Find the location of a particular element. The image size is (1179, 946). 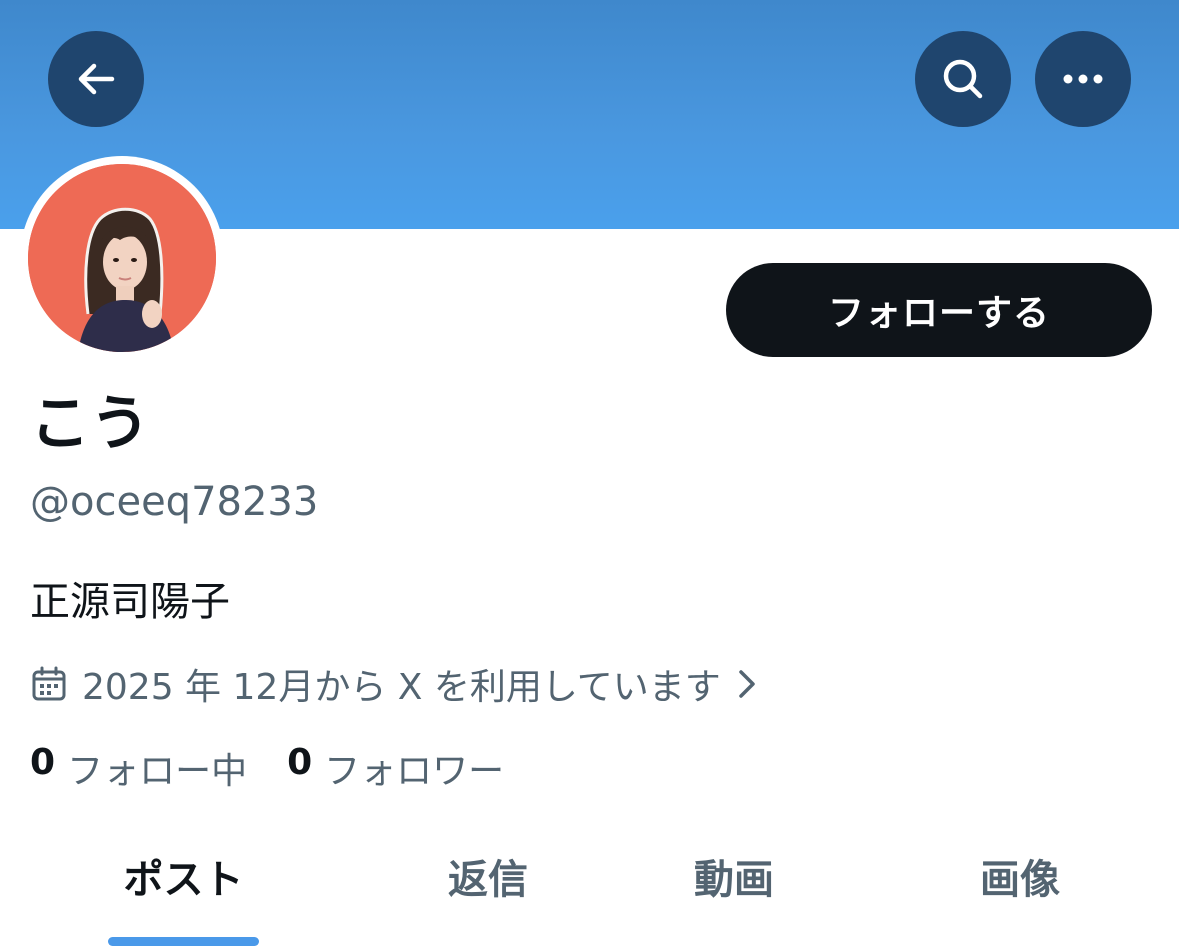

search-icon is located at coordinates (963, 79).